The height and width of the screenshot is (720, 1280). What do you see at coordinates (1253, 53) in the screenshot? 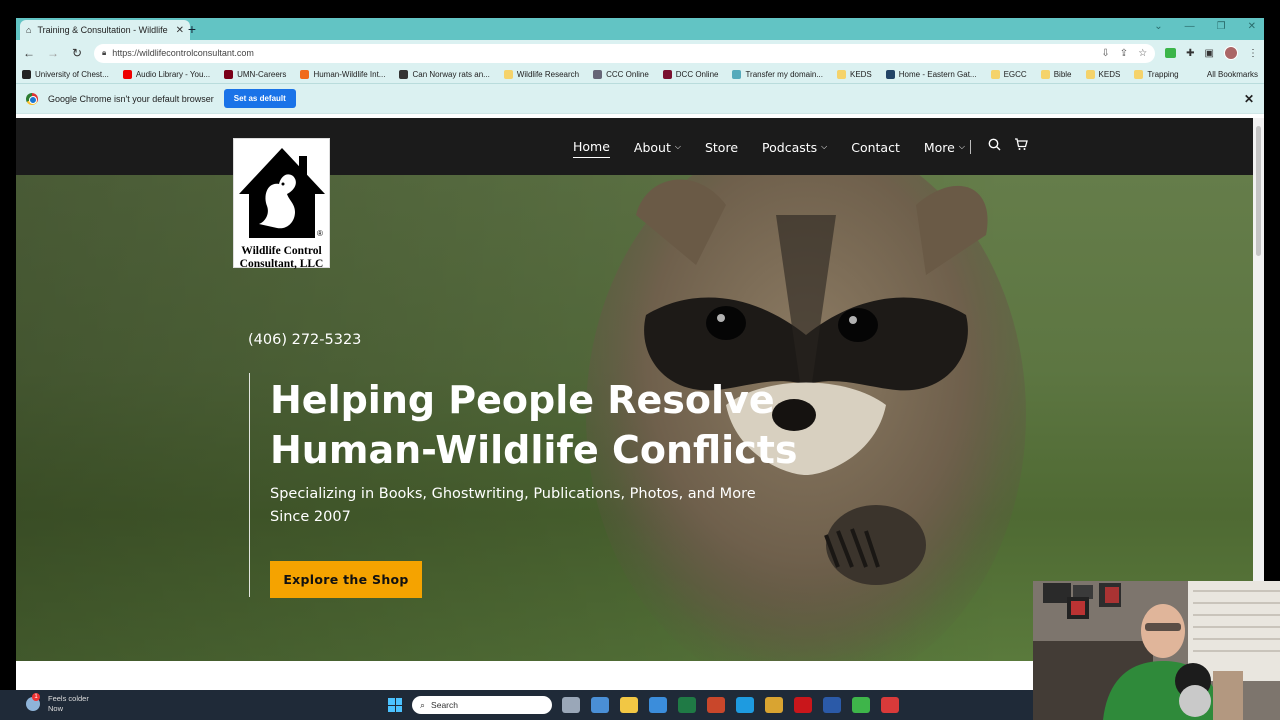
I see `menu-kebab-icon: ⋮` at bounding box center [1253, 53].